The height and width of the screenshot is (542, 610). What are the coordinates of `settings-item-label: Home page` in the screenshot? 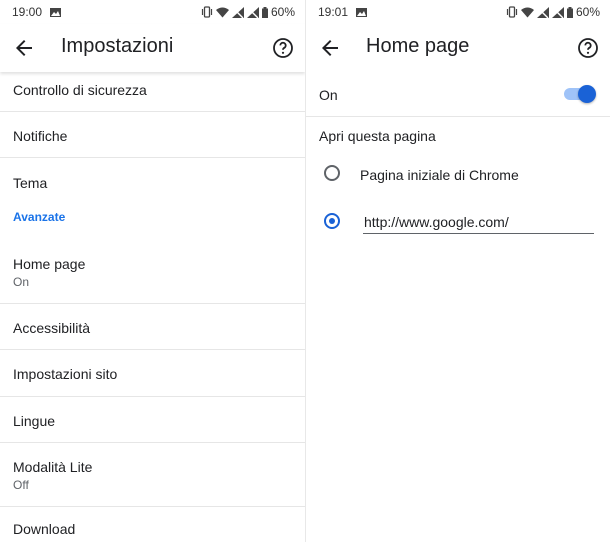 It's located at (49, 264).